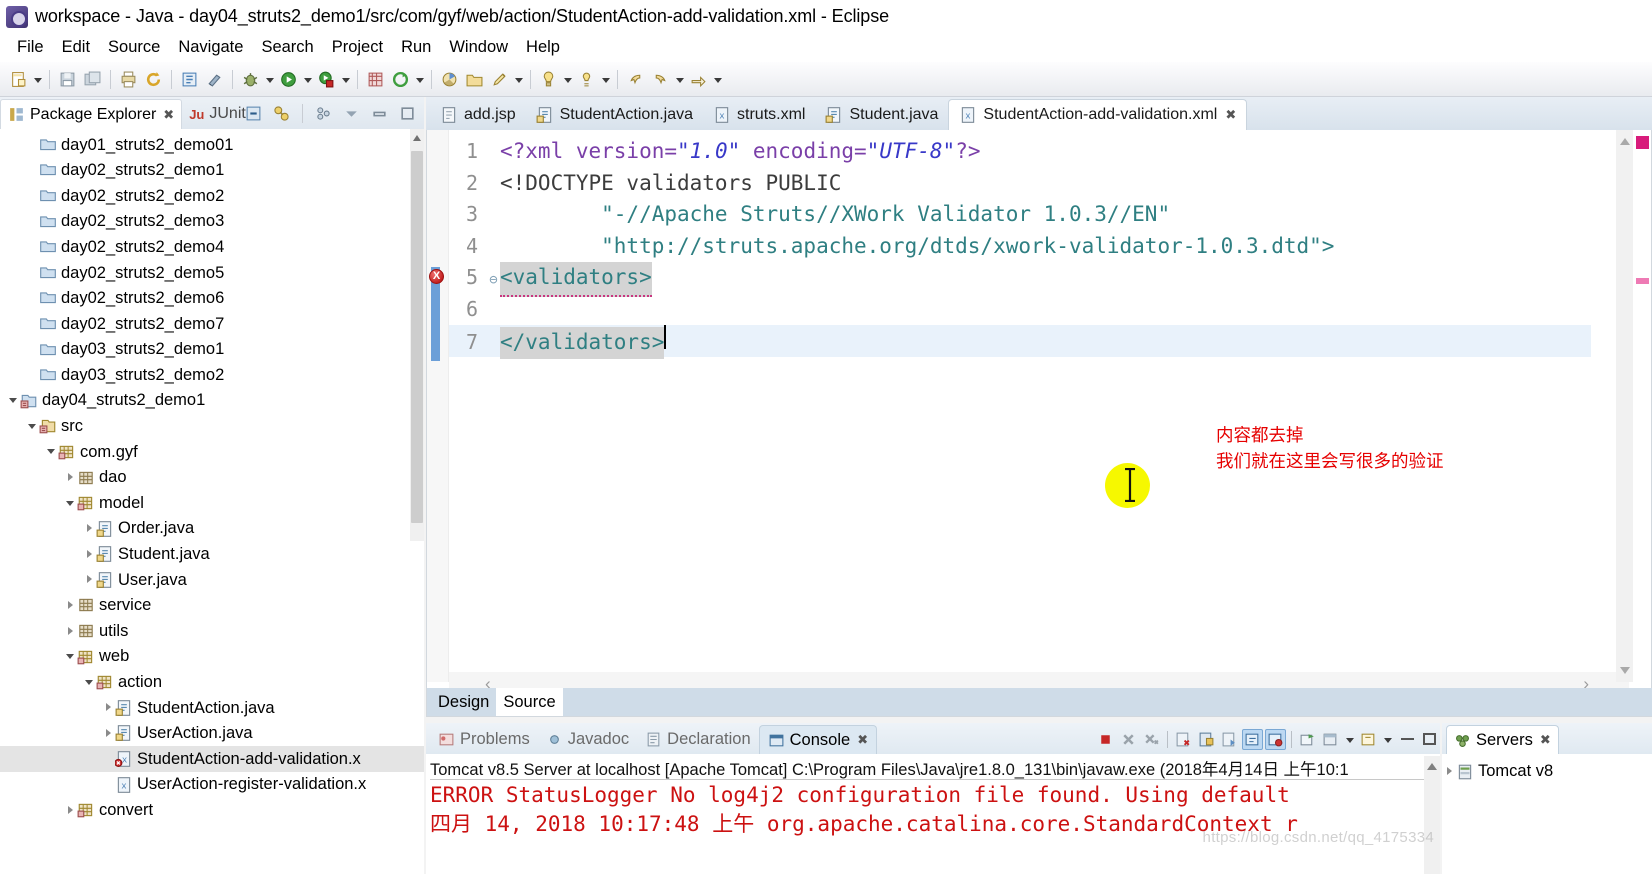 This screenshot has width=1652, height=874. What do you see at coordinates (1128, 739) in the screenshot?
I see `remove-launch-icon` at bounding box center [1128, 739].